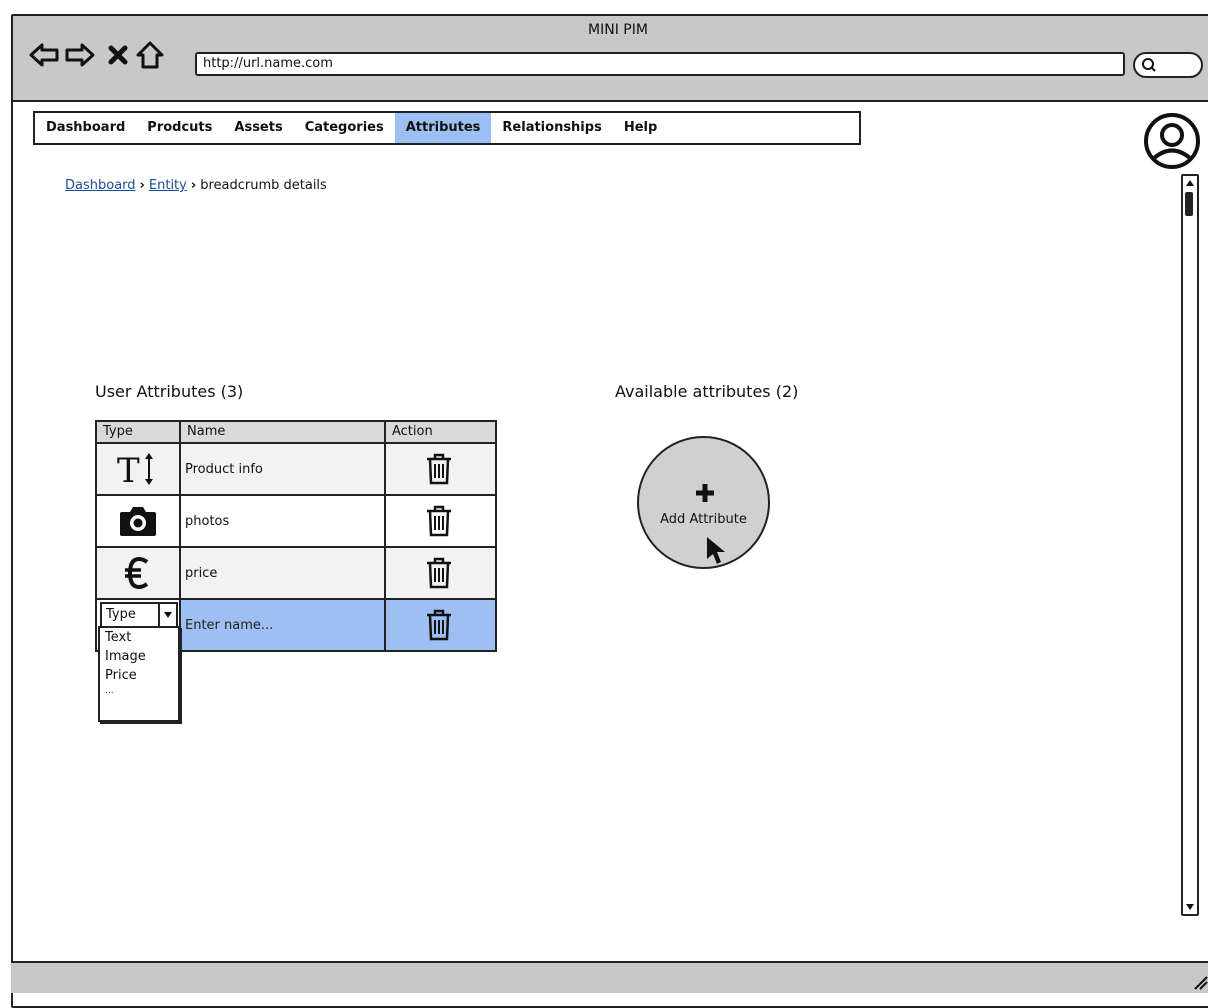  I want to click on breadcrumb-current: breadcrumb details, so click(263, 185).